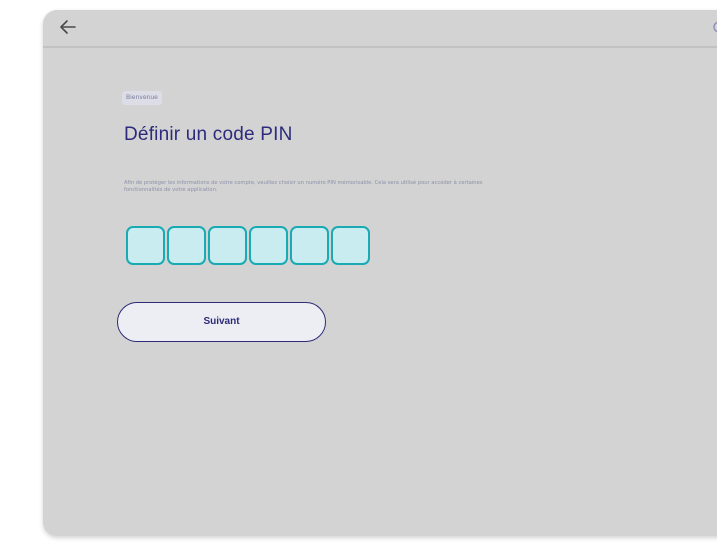 This screenshot has height=546, width=717. What do you see at coordinates (380, 29) in the screenshot?
I see `top-bar` at bounding box center [380, 29].